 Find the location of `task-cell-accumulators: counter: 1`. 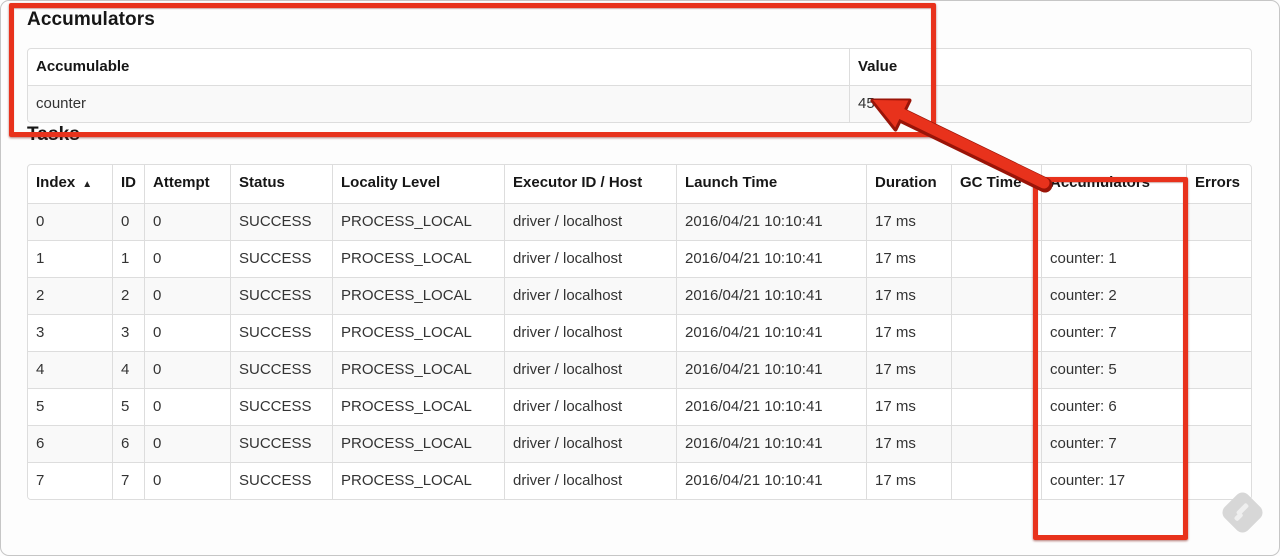

task-cell-accumulators: counter: 1 is located at coordinates (1113, 258).